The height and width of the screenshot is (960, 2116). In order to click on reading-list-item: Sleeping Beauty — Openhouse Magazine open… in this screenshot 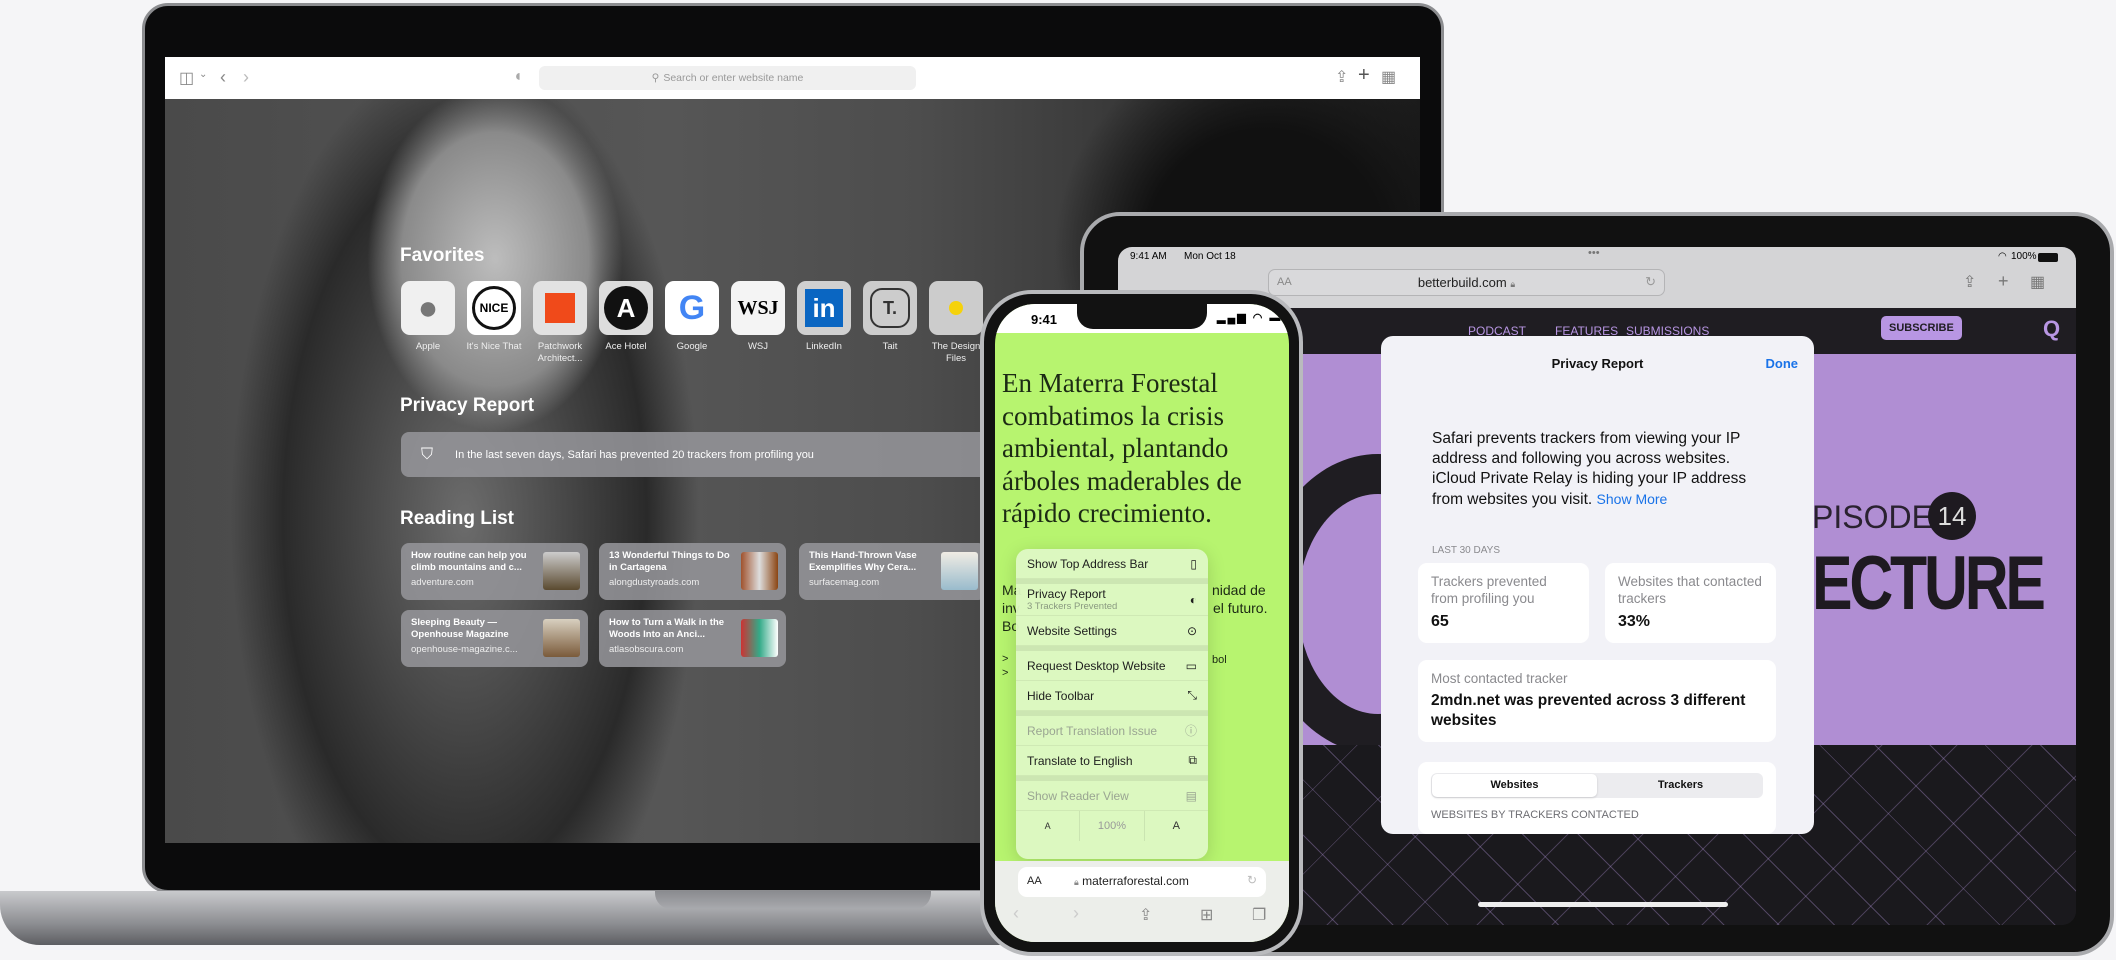, I will do `click(494, 638)`.